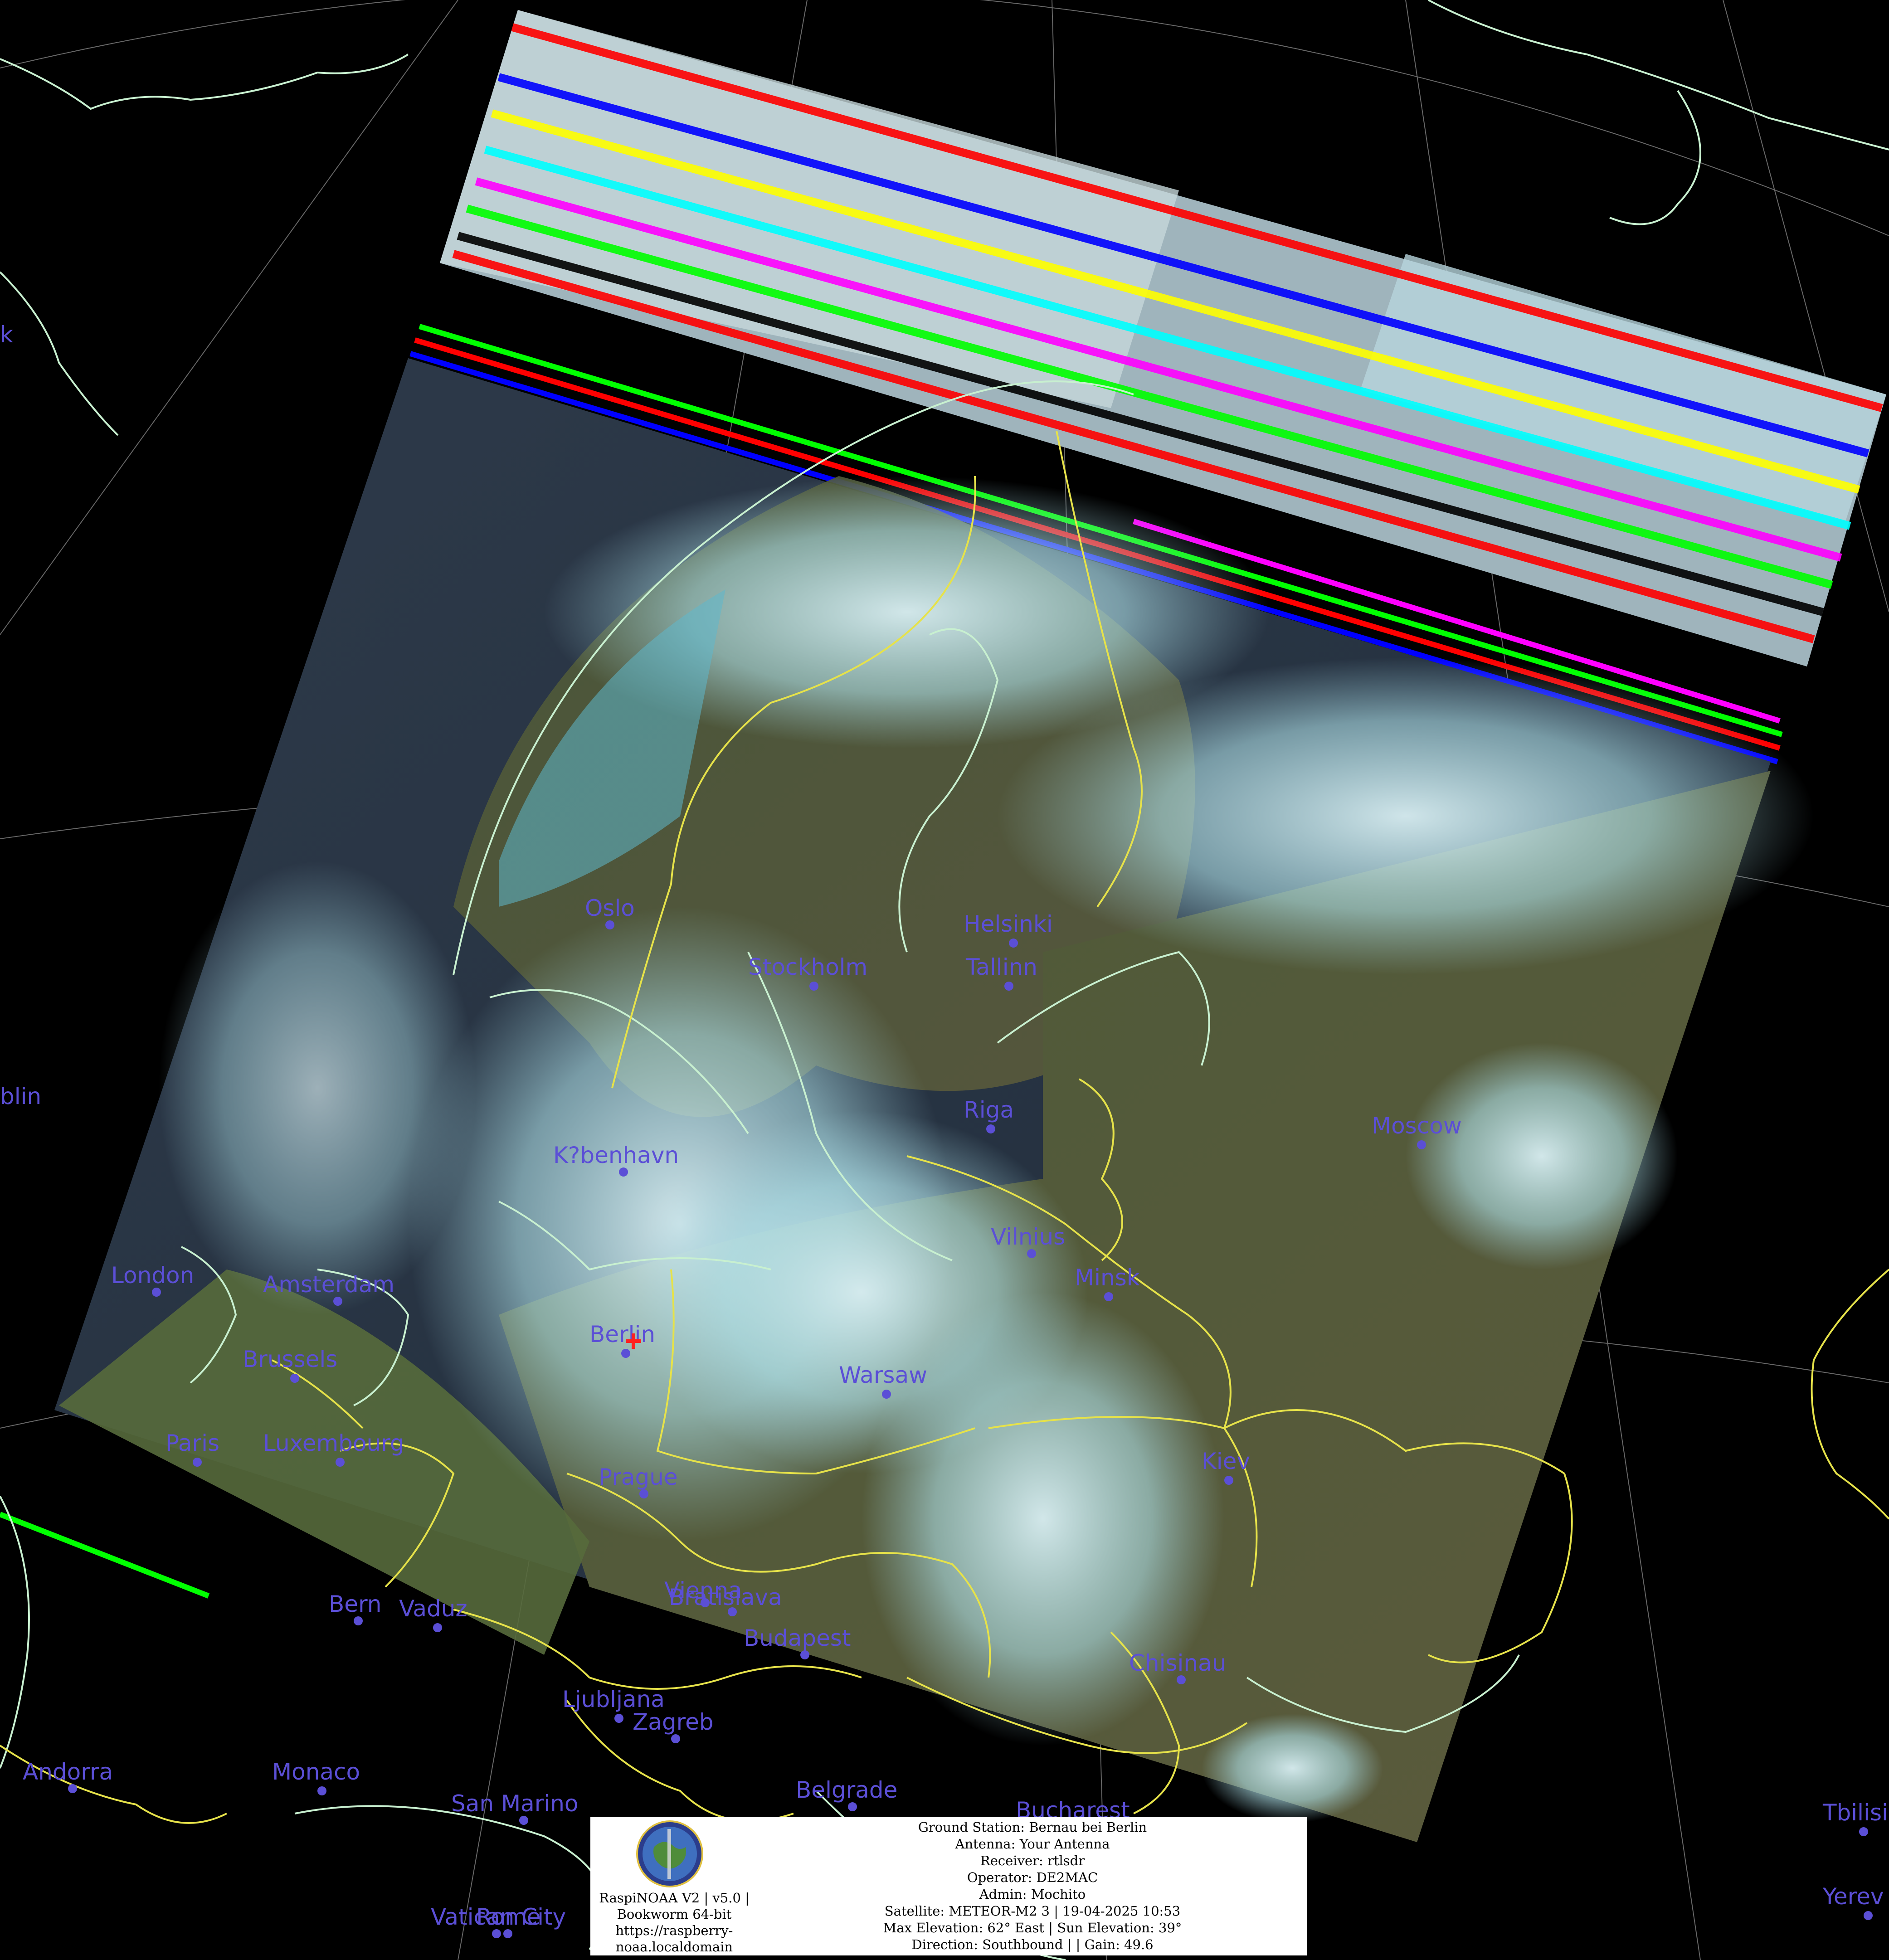 This screenshot has width=1889, height=1960. I want to click on city-marker-oslo, so click(609, 924).